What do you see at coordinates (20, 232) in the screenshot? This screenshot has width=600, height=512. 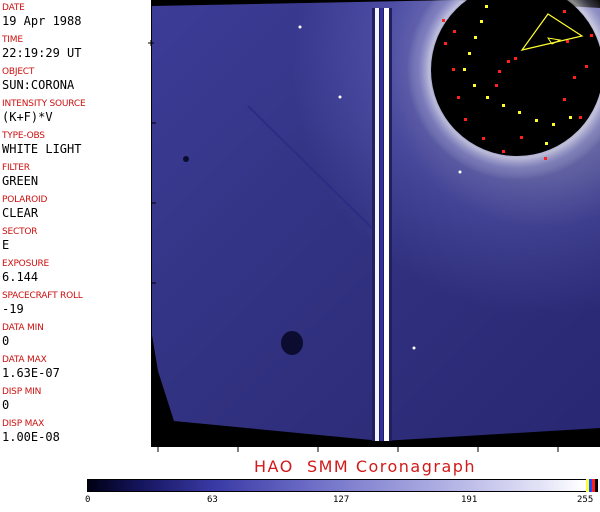 I see `meta-label: SECTOR` at bounding box center [20, 232].